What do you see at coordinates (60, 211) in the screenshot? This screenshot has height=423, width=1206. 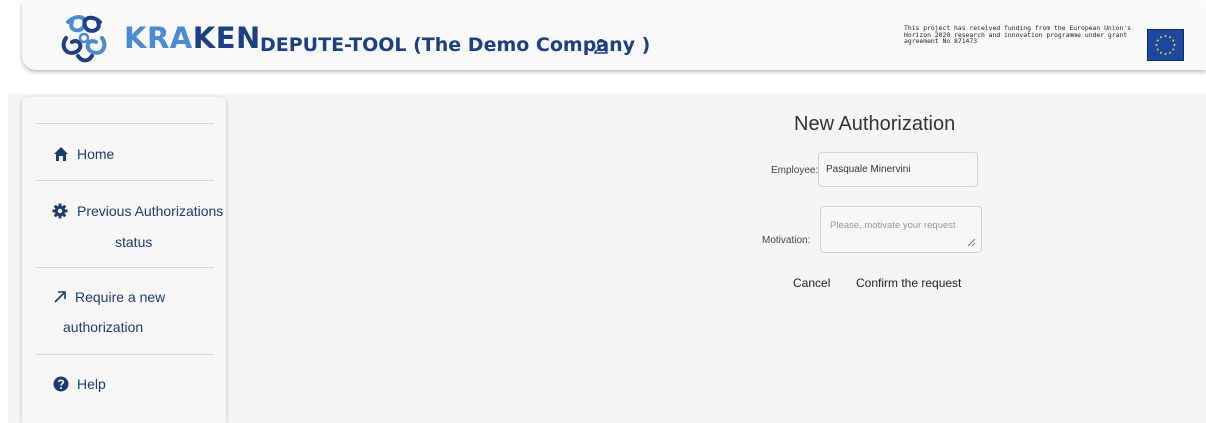 I see `gear-icon` at bounding box center [60, 211].